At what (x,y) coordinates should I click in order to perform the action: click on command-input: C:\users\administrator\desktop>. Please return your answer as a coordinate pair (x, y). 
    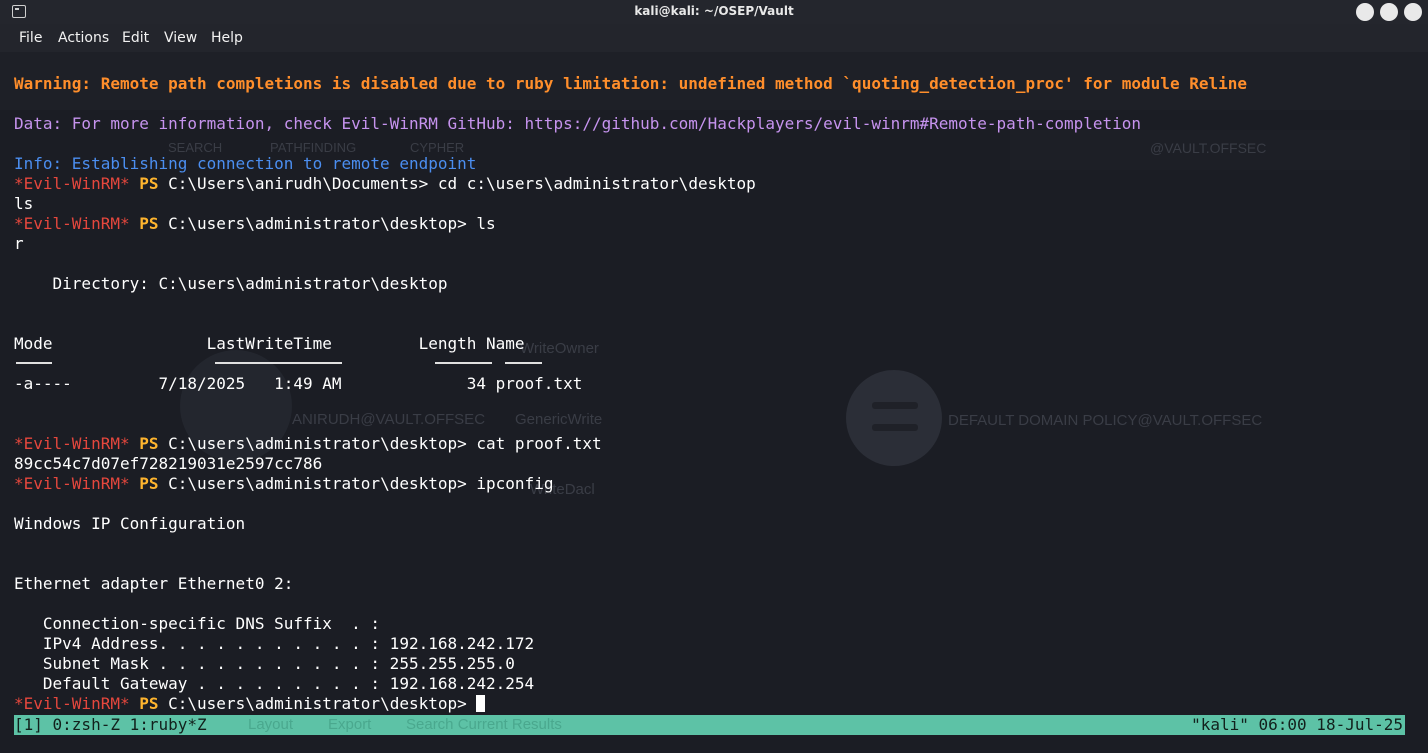
    Looking at the image, I should click on (322, 703).